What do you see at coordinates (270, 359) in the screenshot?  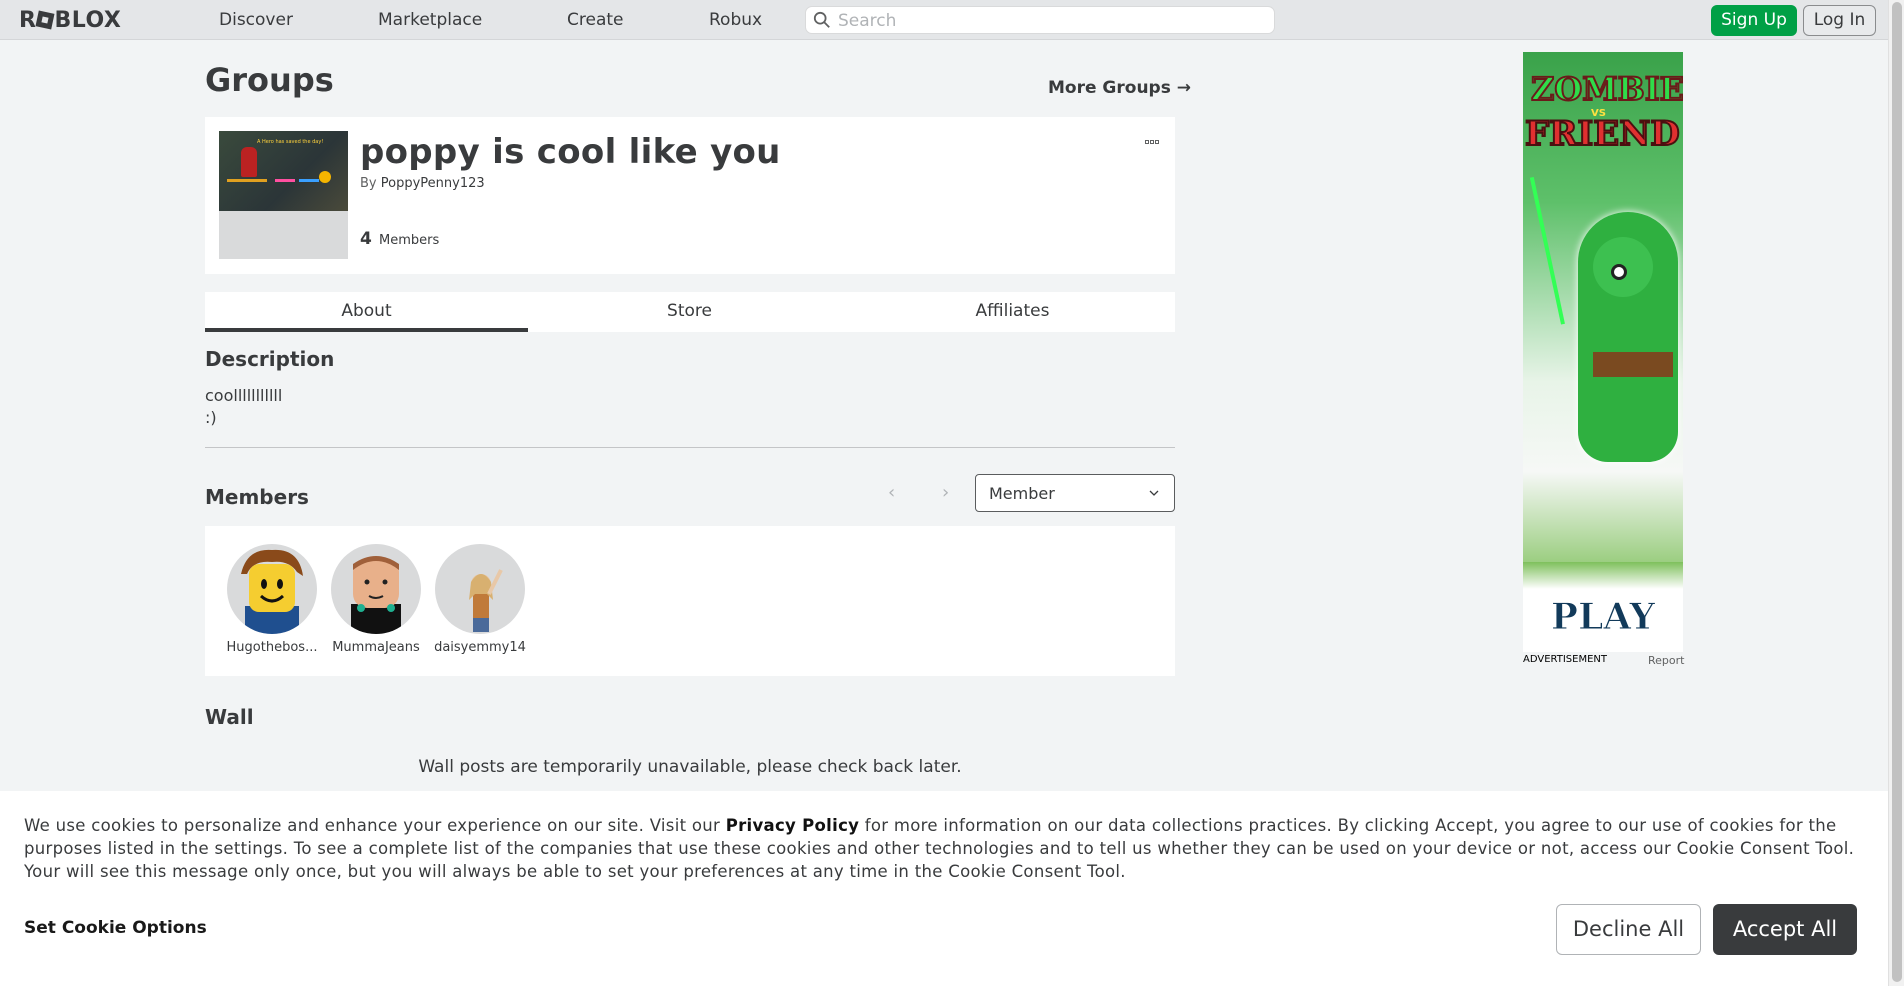 I see `description-heading: Description` at bounding box center [270, 359].